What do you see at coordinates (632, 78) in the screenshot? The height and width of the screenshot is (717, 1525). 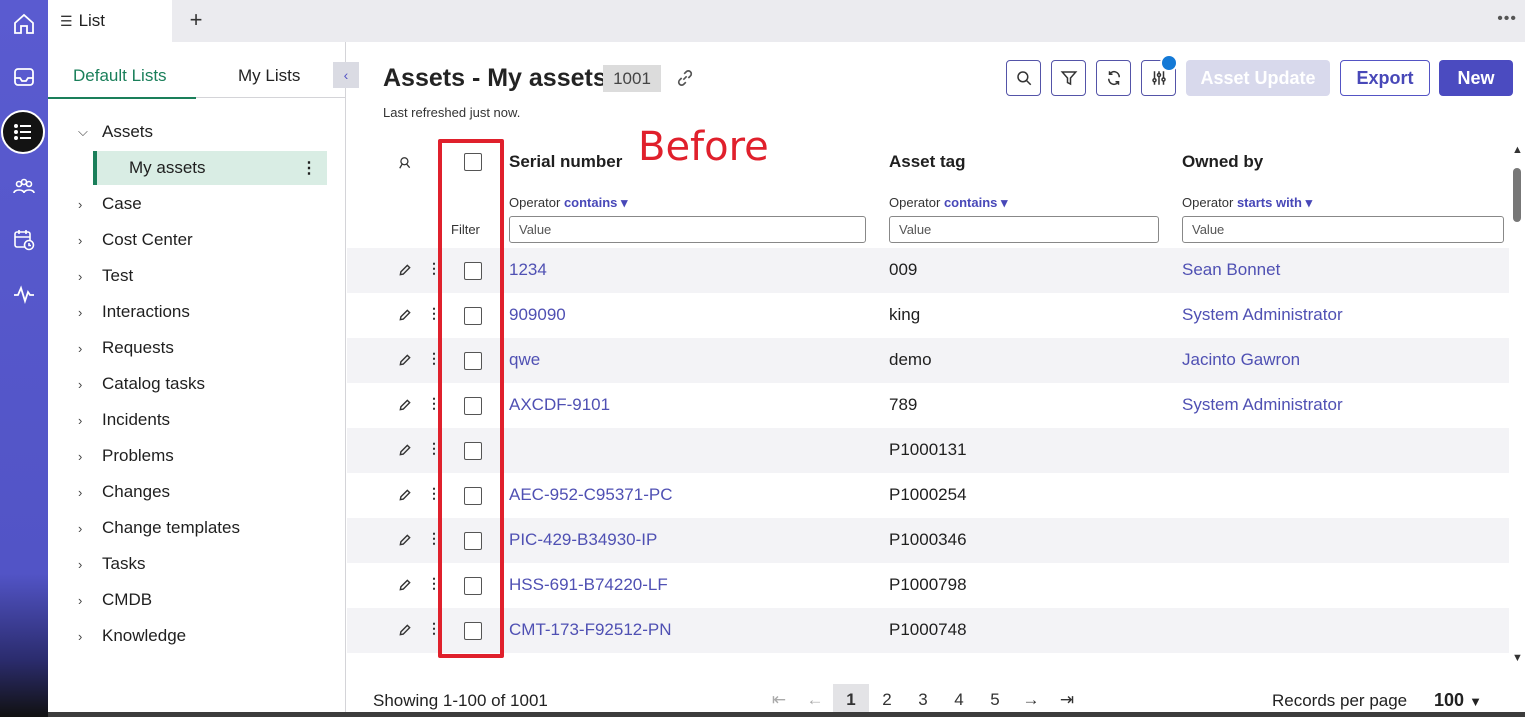 I see `record-count-badge: 1001` at bounding box center [632, 78].